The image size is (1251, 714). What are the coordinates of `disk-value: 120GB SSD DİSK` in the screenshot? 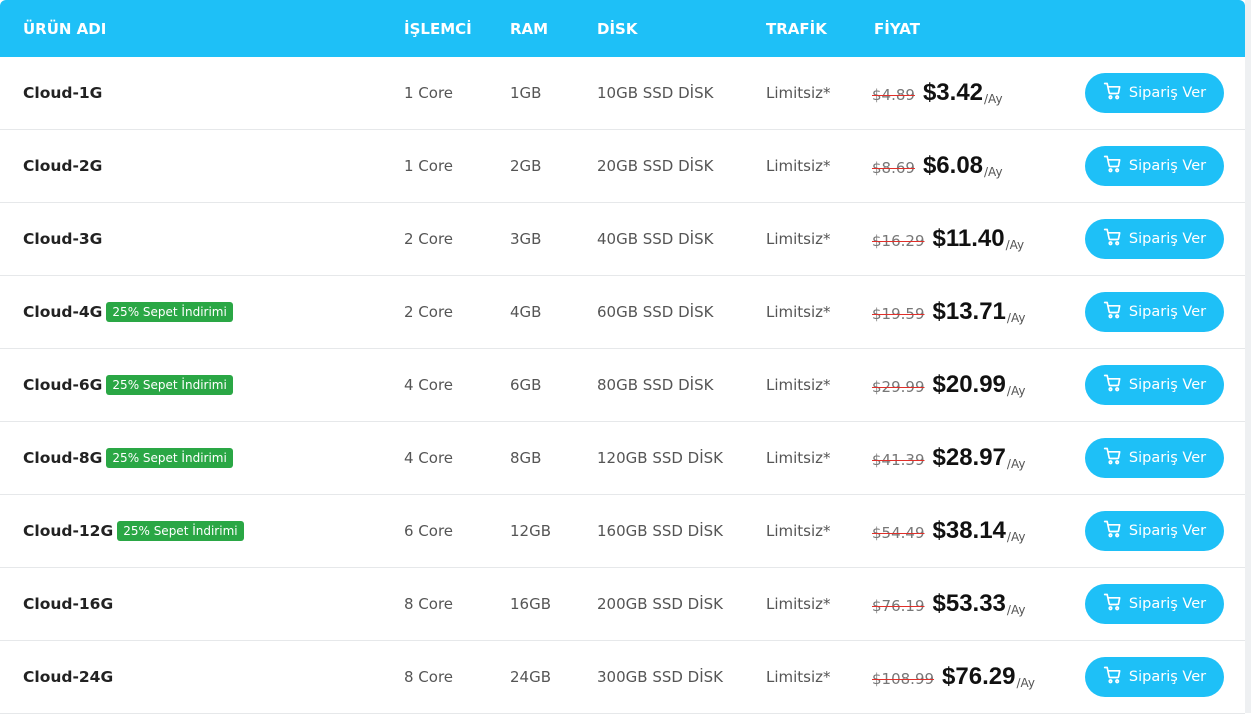 It's located at (660, 458).